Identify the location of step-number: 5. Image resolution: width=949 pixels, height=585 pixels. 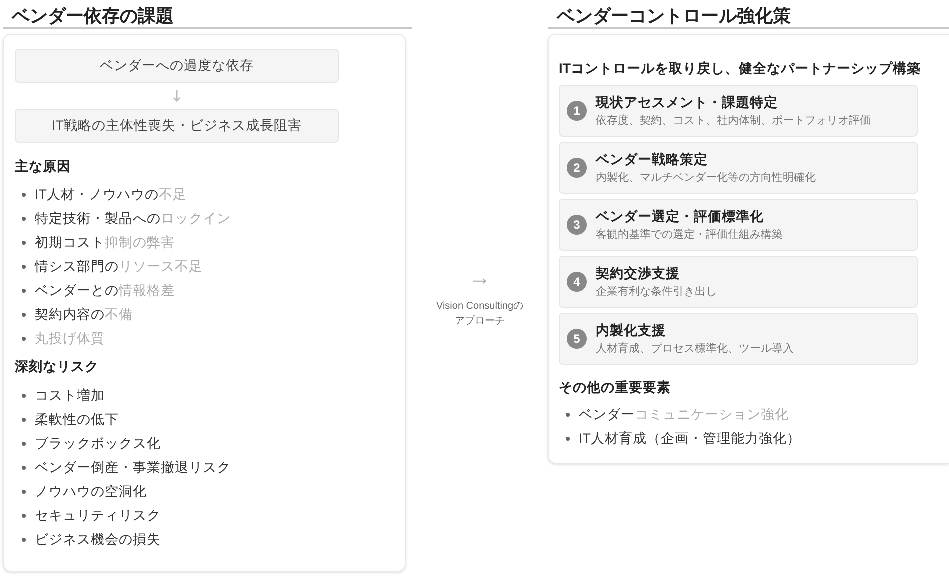
(577, 339).